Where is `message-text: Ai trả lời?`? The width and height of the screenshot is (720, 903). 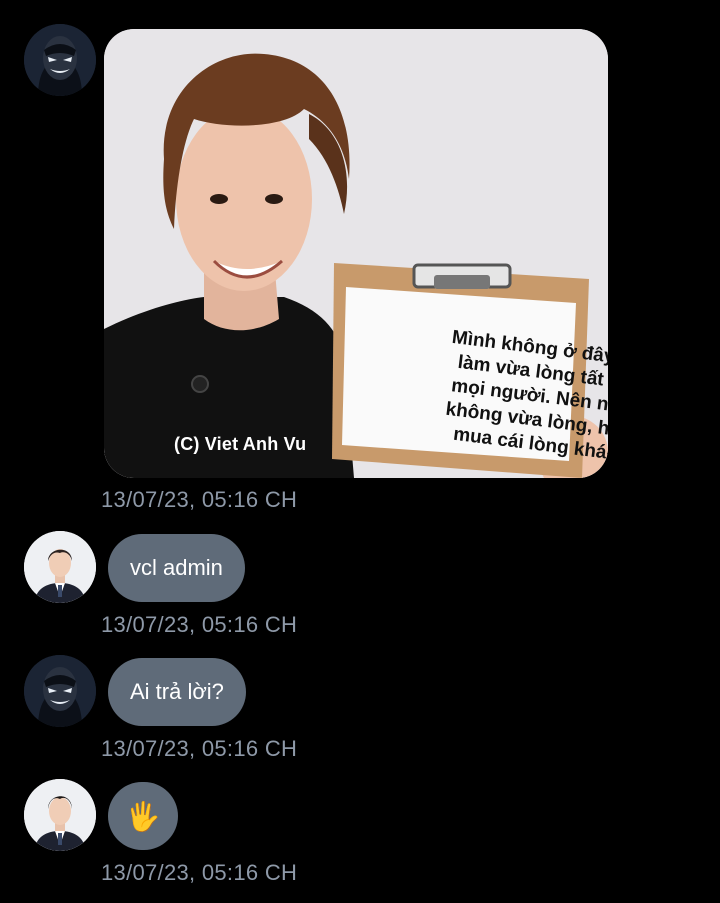 message-text: Ai trả lời? is located at coordinates (177, 691).